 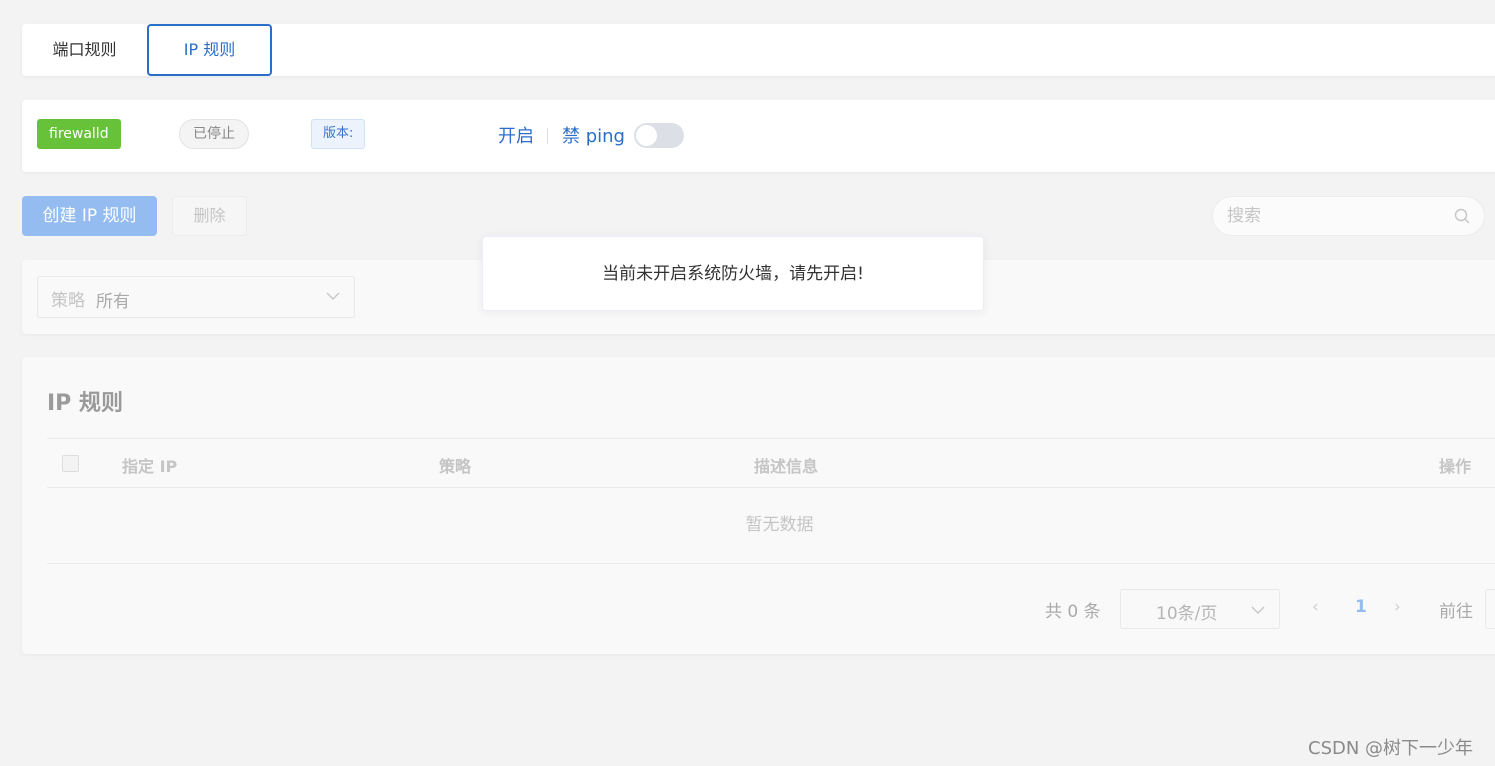 I want to click on firewall-status-bar: firewalld 已停止 版本: 开启 禁 ping, so click(x=758, y=136).